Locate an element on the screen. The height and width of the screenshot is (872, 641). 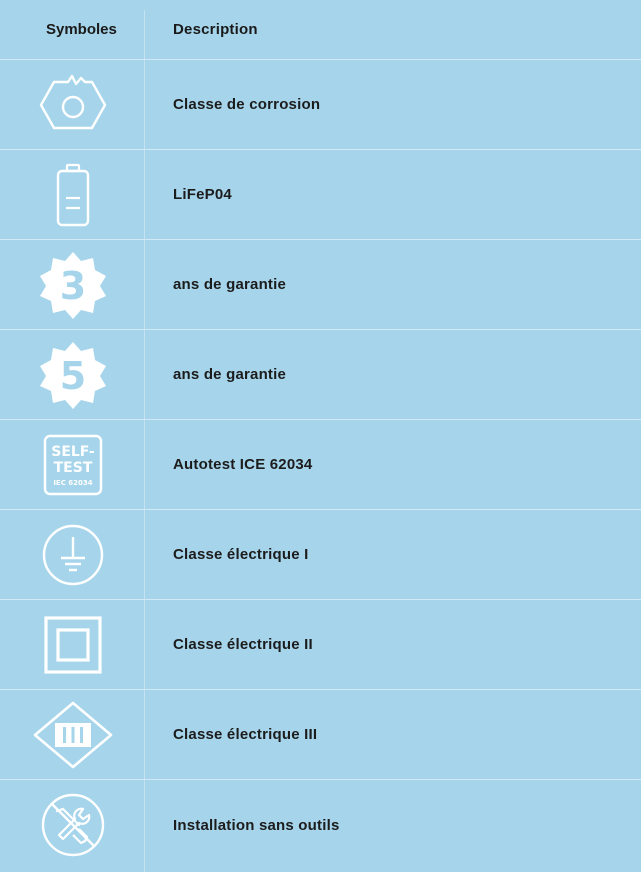
warranty-5-icon: 5 is located at coordinates (72, 375).